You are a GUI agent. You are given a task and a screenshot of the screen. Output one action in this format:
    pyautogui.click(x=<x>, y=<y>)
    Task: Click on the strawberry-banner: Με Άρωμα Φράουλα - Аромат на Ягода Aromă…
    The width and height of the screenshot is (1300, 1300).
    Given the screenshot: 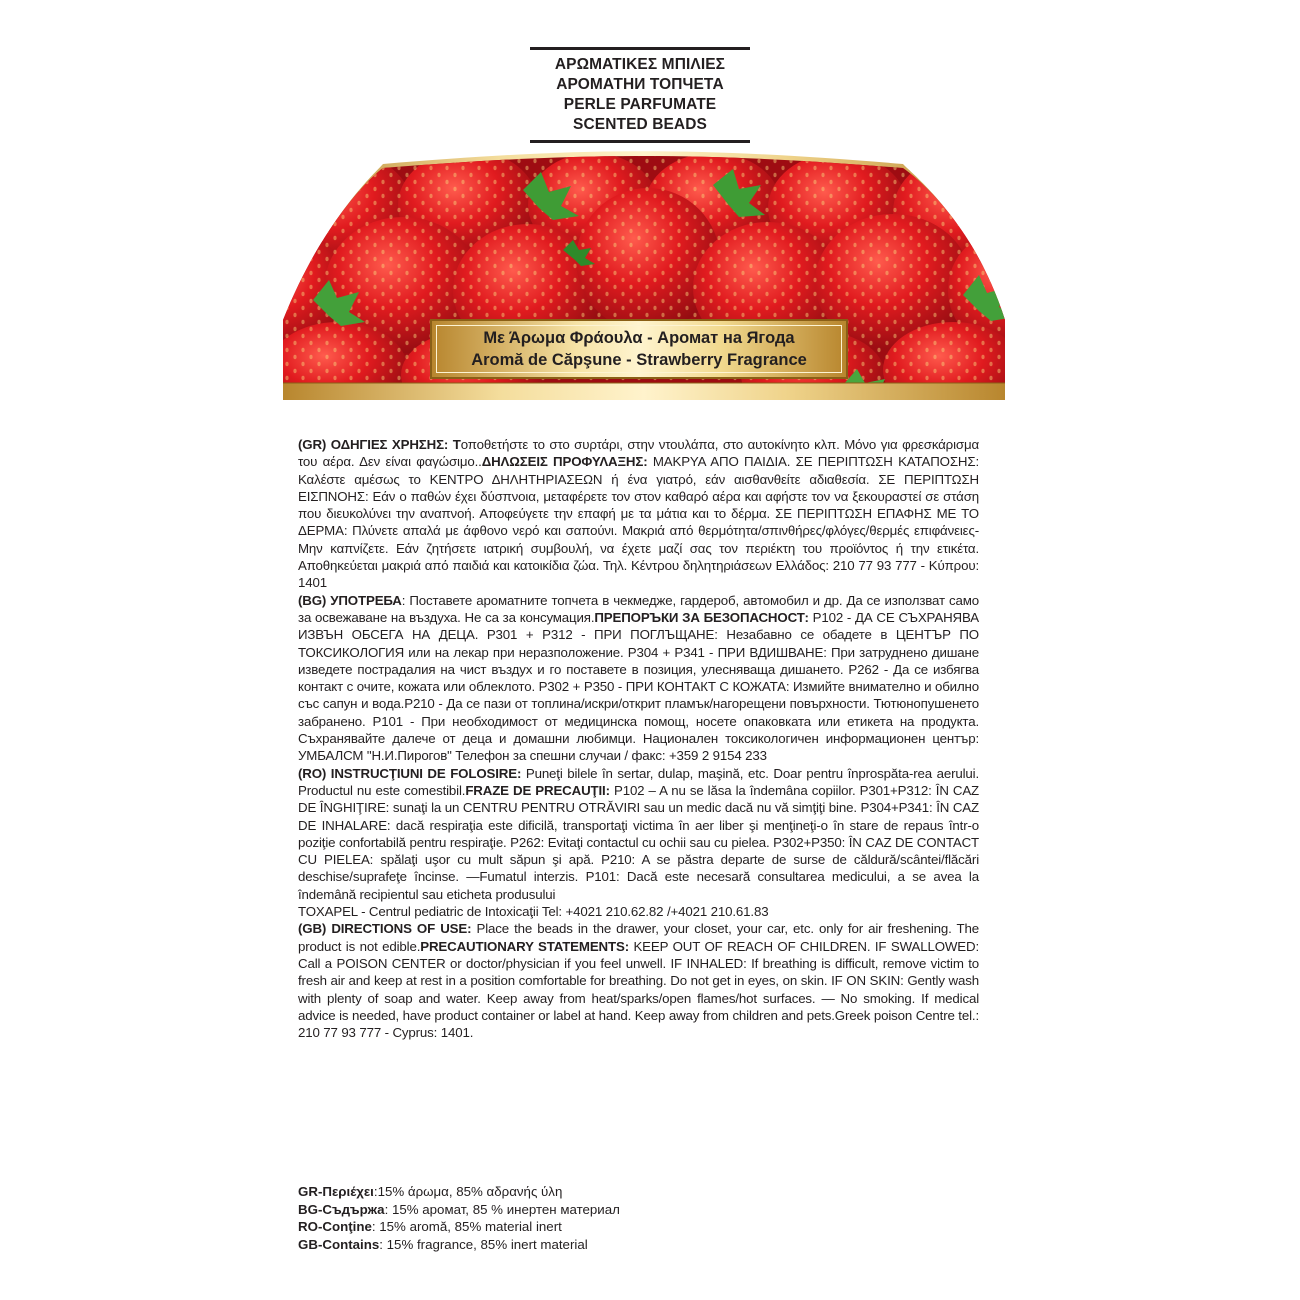 What is the action you would take?
    pyautogui.click(x=644, y=275)
    